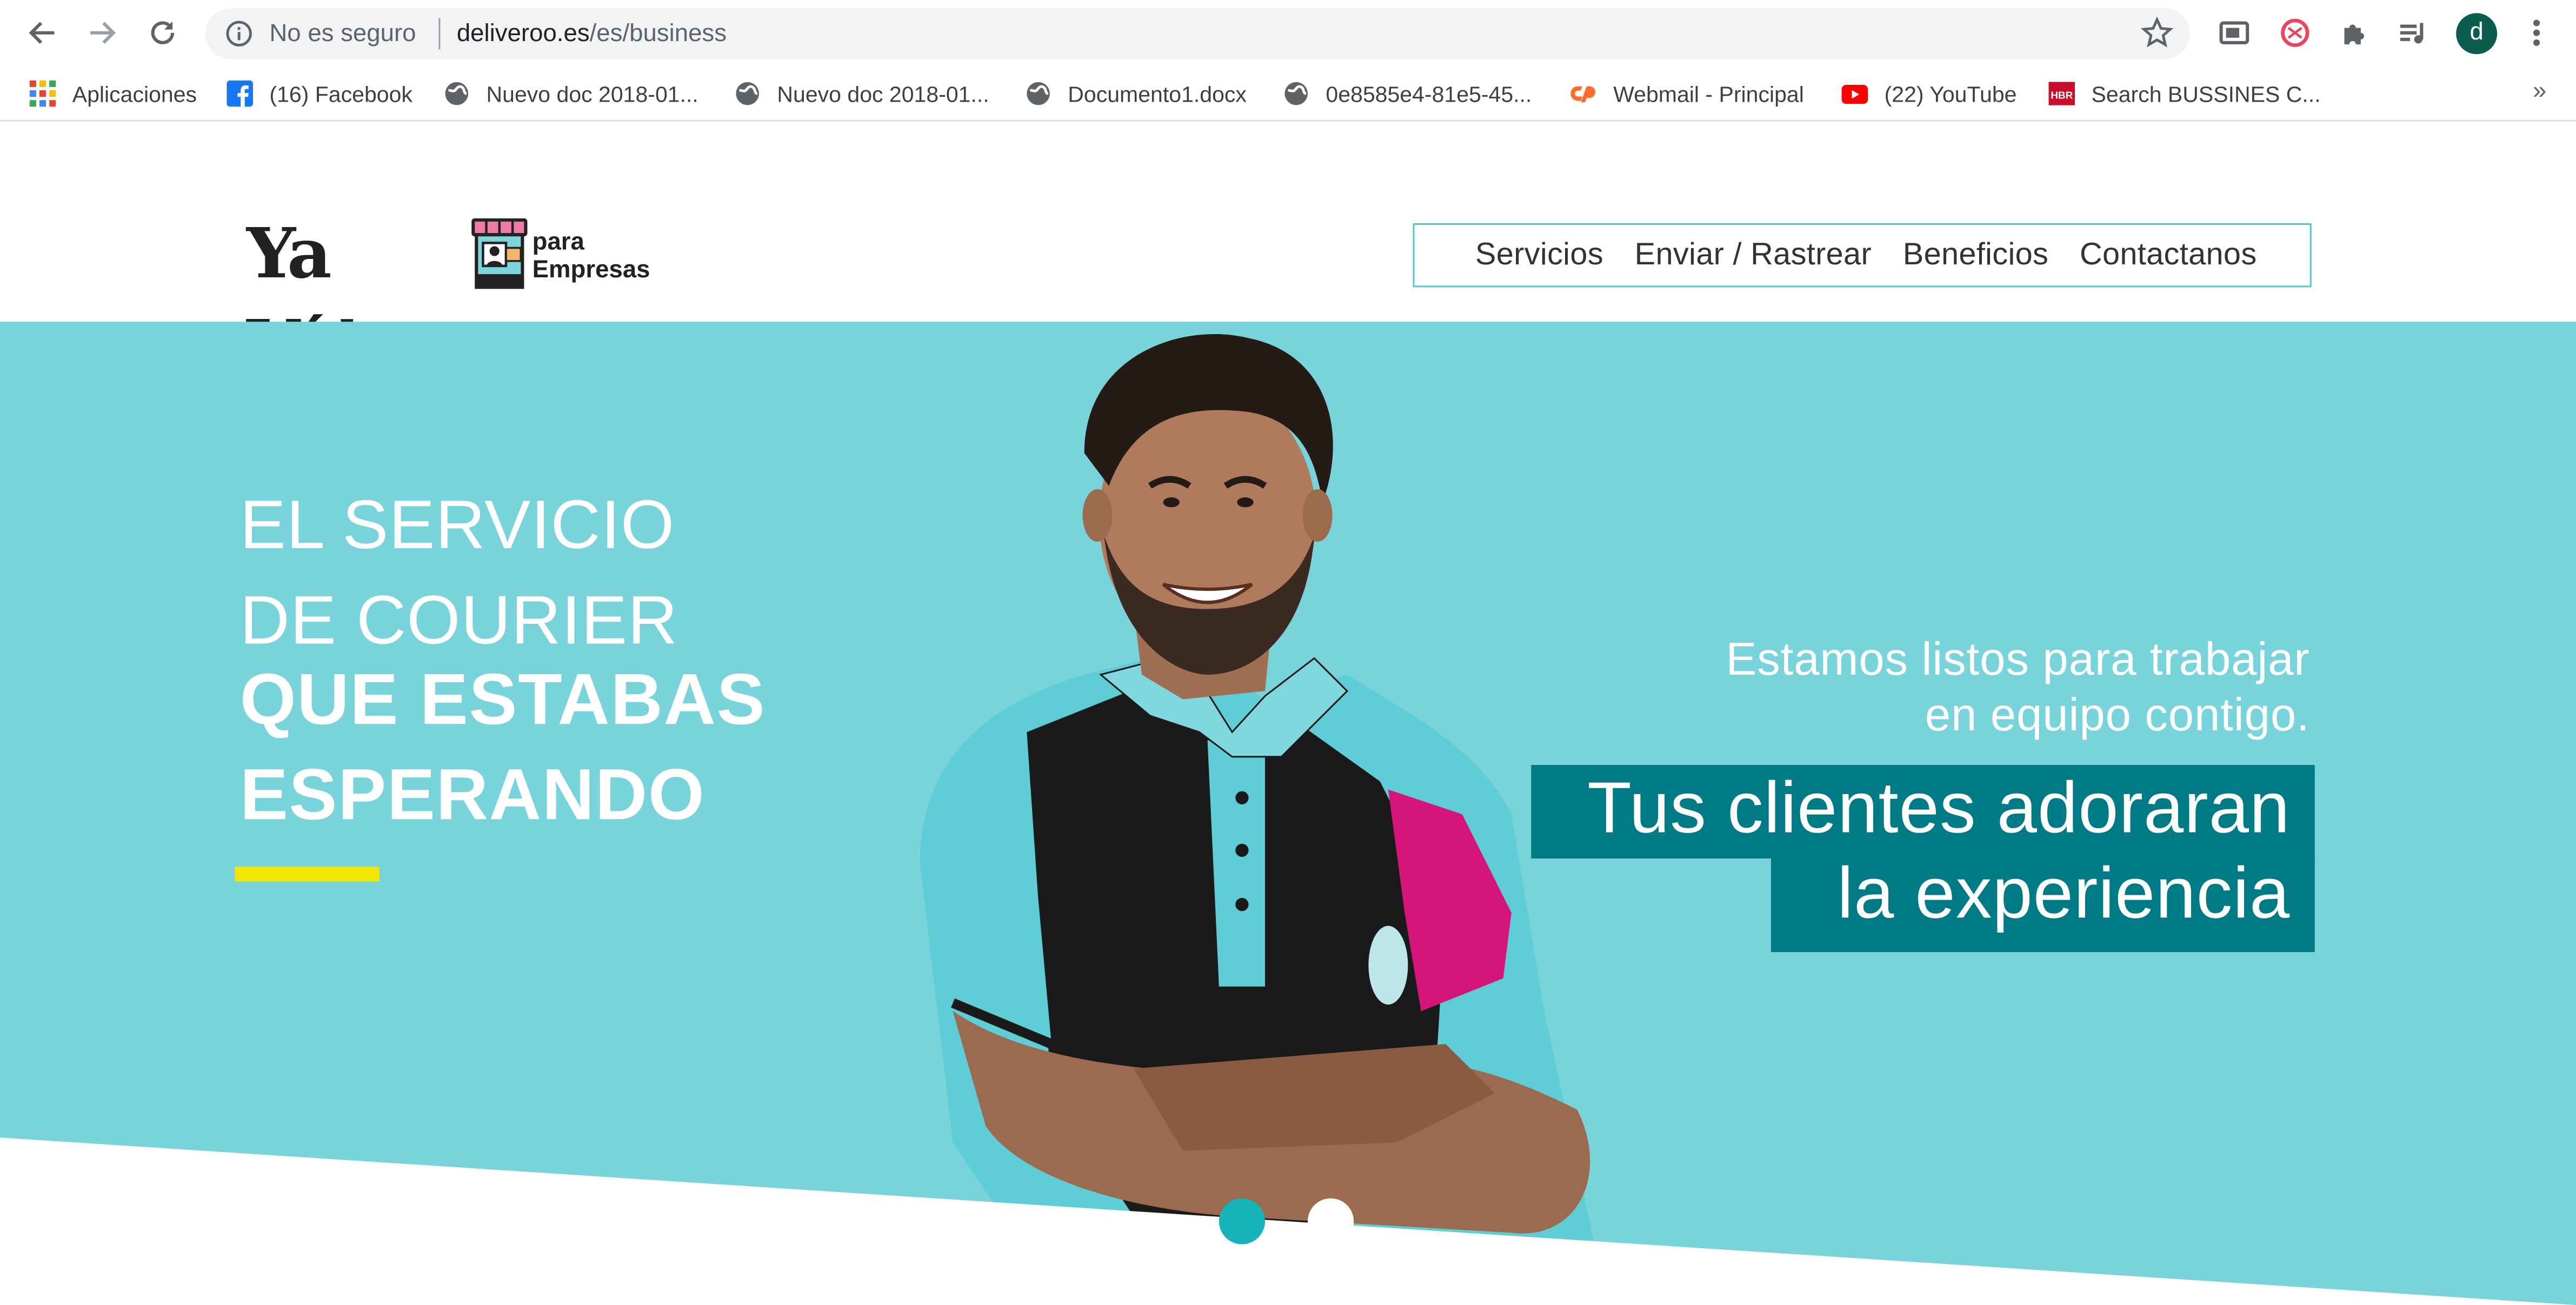 This screenshot has width=2576, height=1305. I want to click on security-status: No es seguro, so click(342, 33).